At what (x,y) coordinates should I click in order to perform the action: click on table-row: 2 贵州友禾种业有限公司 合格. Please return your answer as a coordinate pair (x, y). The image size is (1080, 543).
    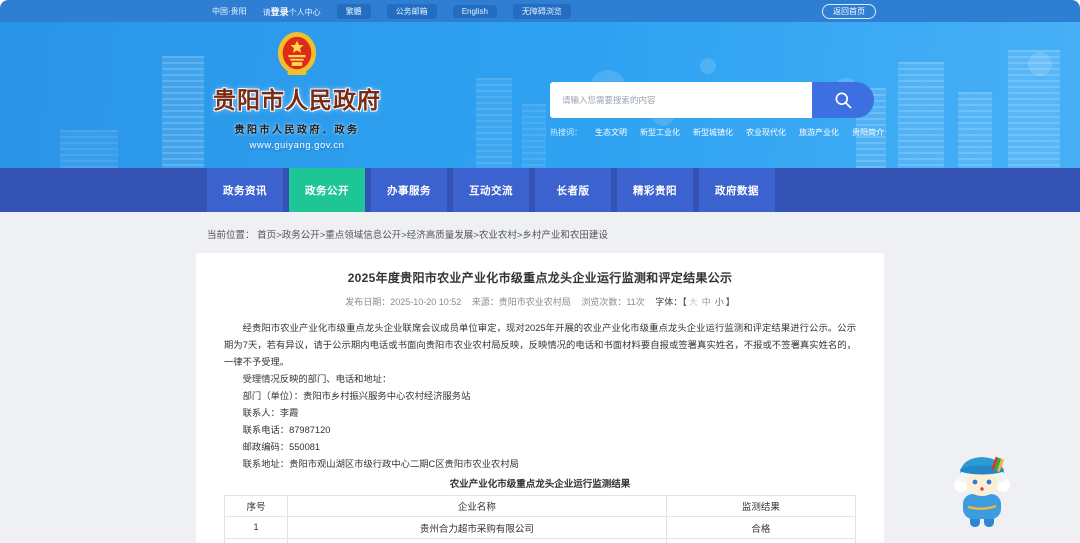
    Looking at the image, I should click on (540, 540).